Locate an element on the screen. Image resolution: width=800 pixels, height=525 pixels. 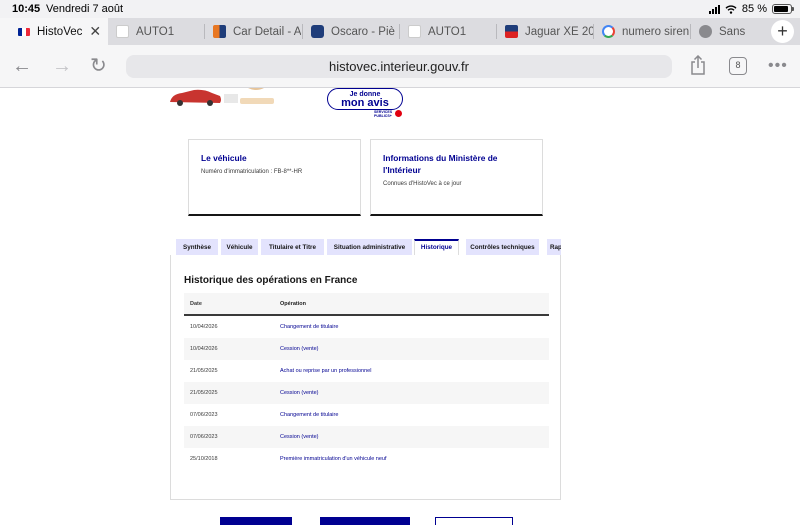
car-illustration is located at coordinates (223, 97).